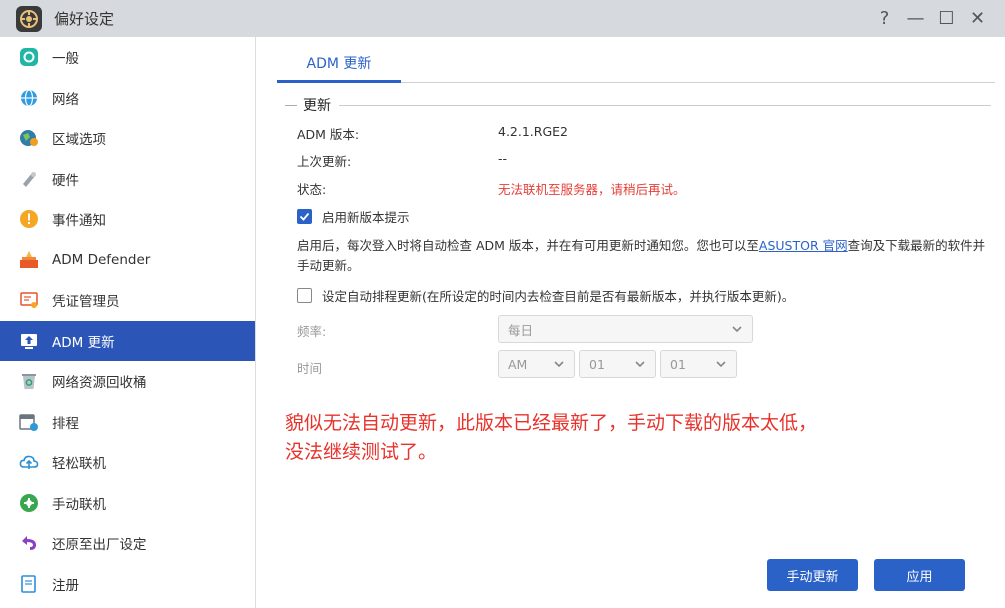 The width and height of the screenshot is (1005, 608). I want to click on description-text: 启用后，每次登入时将自动检查 ADM 版本，并在有可用更新时通知您。您也可以至, so click(528, 245).